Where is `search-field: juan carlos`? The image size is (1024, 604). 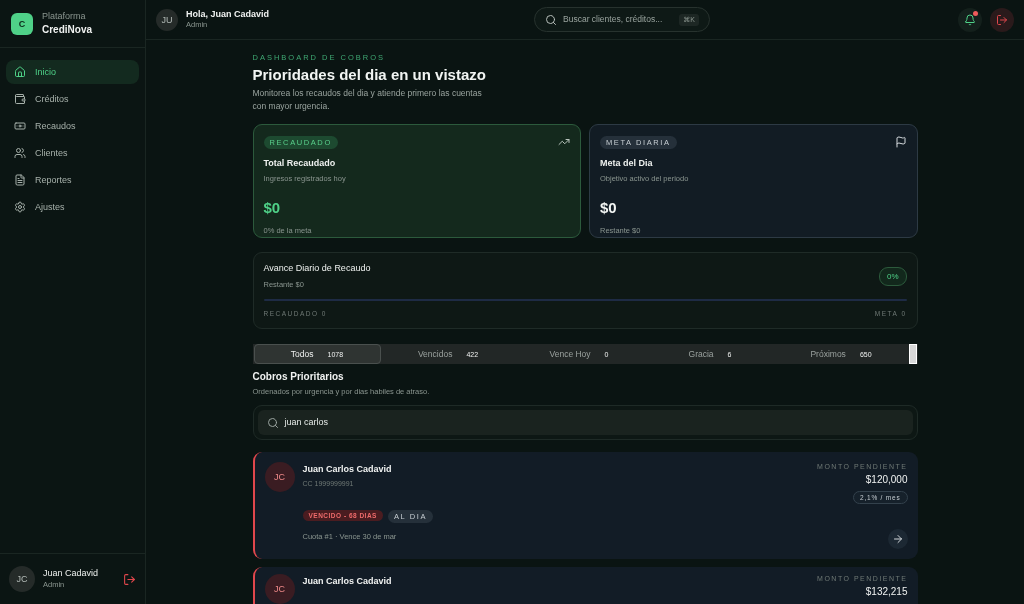
search-field: juan carlos is located at coordinates (585, 422).